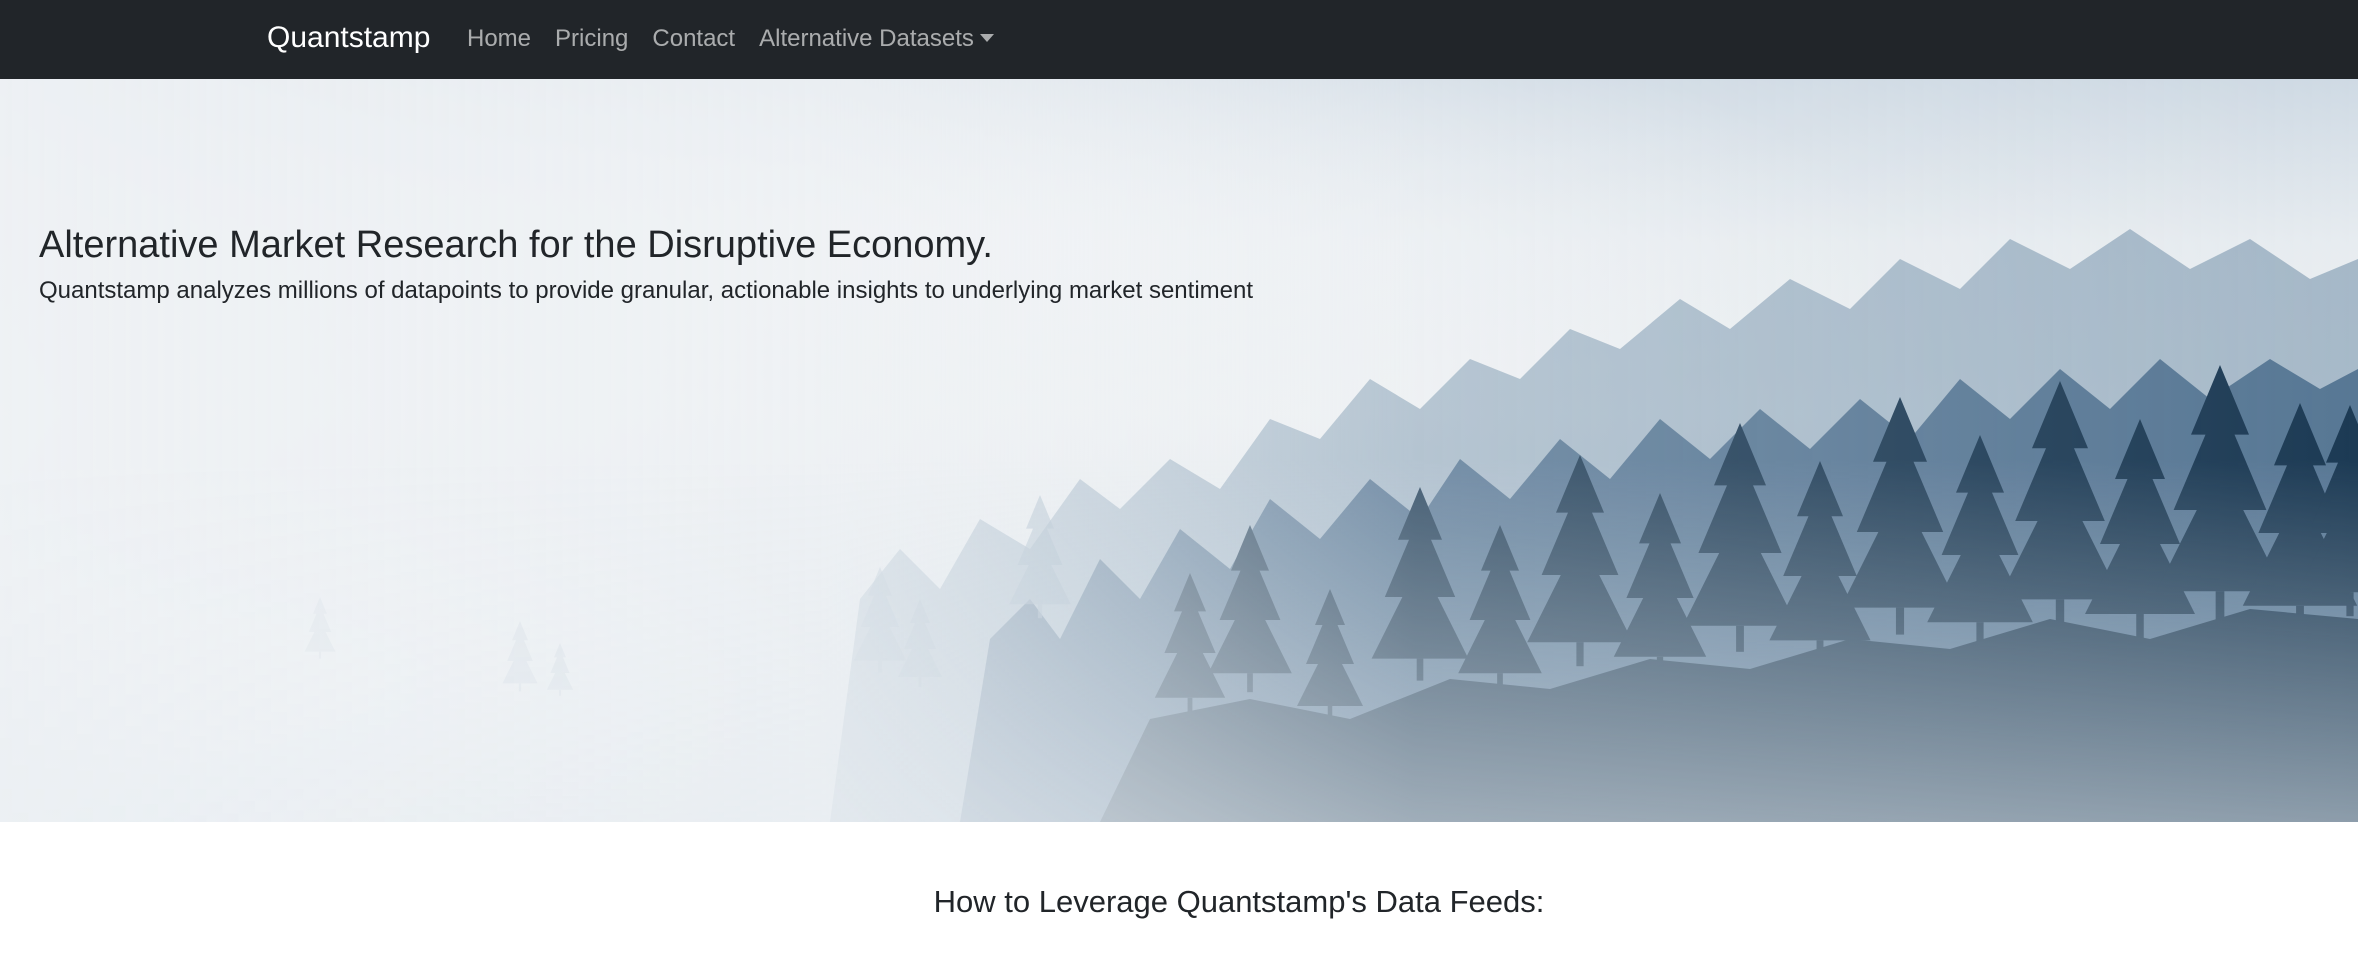 This screenshot has height=955, width=2358. What do you see at coordinates (693, 39) in the screenshot?
I see `nav-link-contact: Contact` at bounding box center [693, 39].